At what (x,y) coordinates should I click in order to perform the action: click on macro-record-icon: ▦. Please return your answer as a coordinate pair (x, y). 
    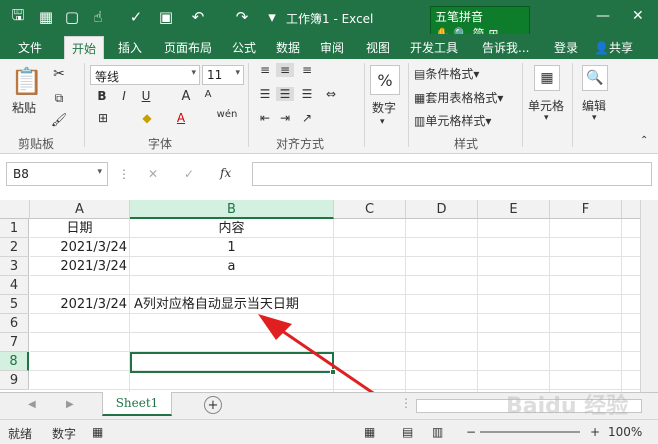
    Looking at the image, I should click on (97, 432).